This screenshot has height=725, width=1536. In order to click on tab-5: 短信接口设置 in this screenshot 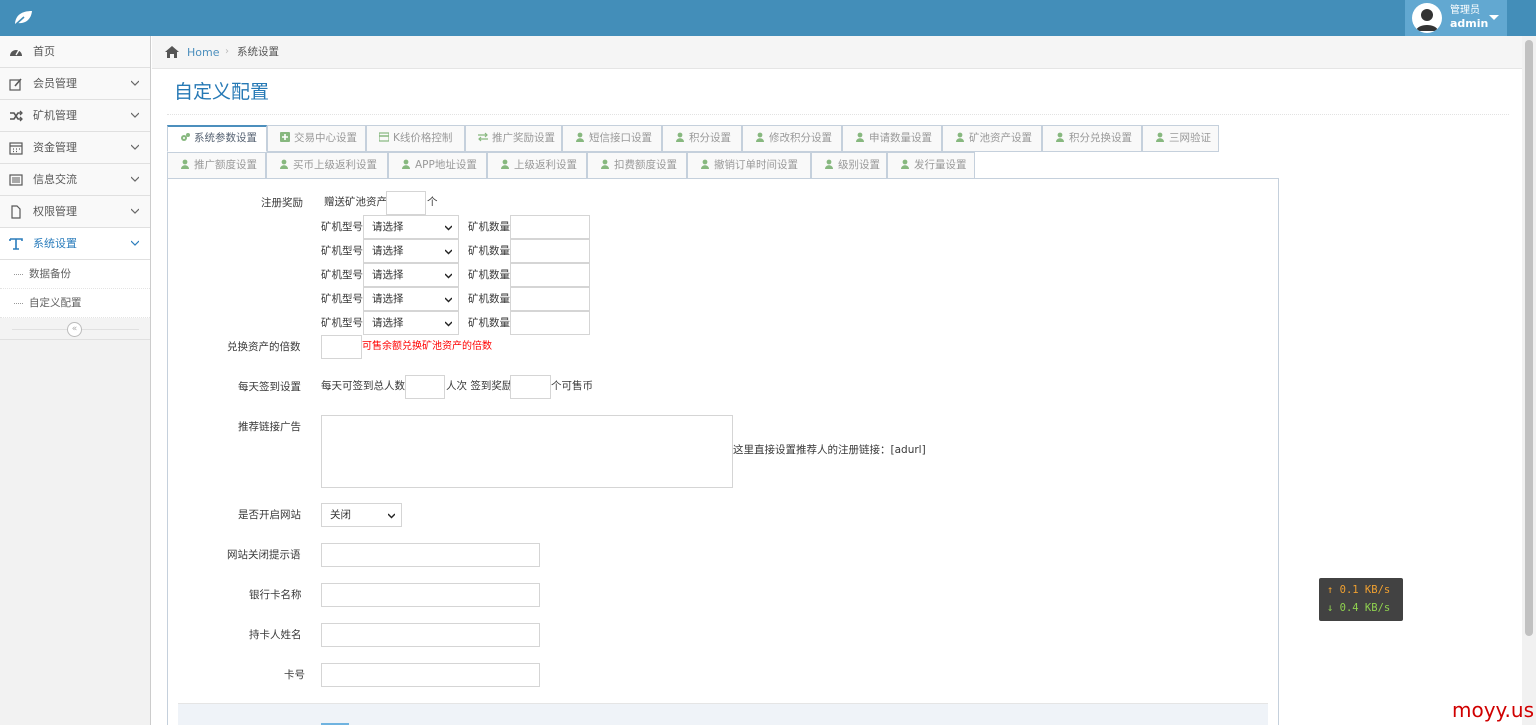, I will do `click(612, 138)`.